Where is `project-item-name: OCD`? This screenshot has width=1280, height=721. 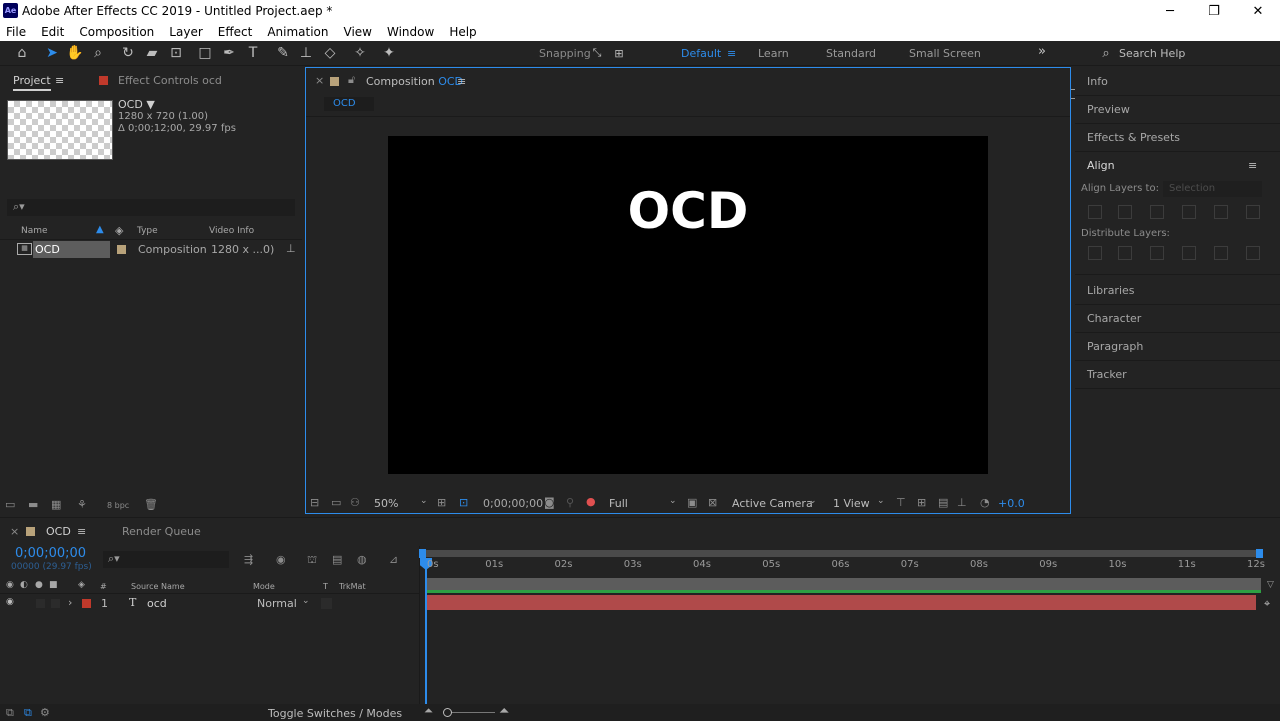
project-item-name: OCD is located at coordinates (71, 249).